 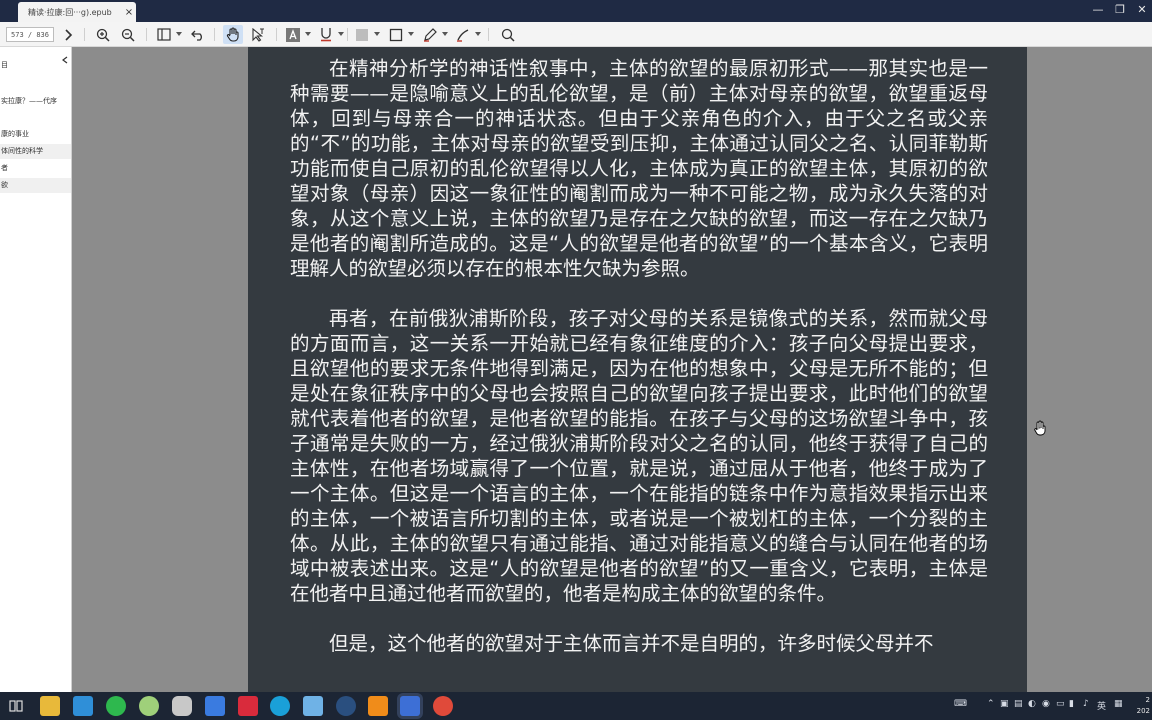 I want to click on title-bar: 精读·拉康:回···g).epub × — ❐ ✕, so click(x=576, y=11).